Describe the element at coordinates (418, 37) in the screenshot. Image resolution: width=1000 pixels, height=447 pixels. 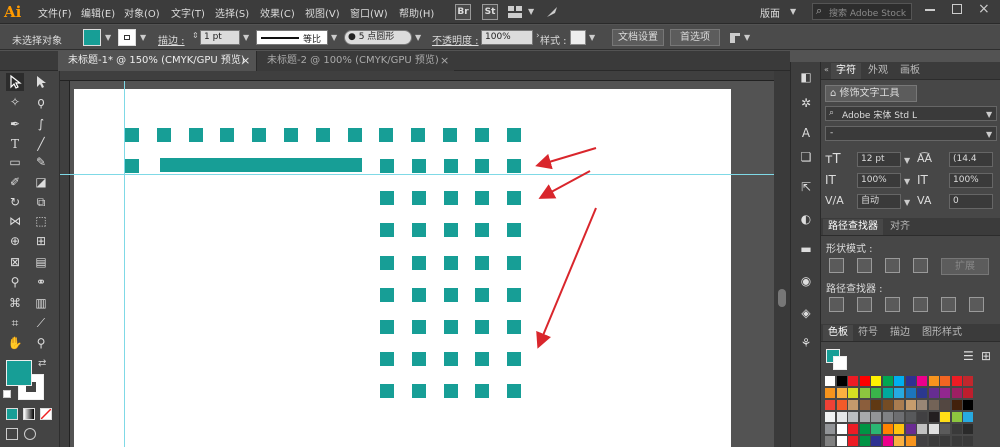
I see `brush-chevron-icon: ▼` at that location.